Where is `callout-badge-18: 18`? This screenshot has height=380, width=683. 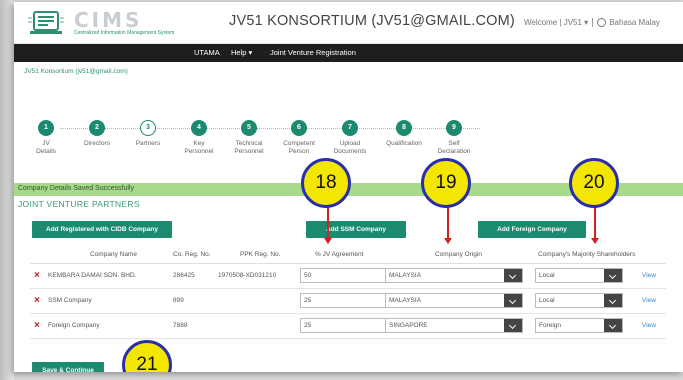 callout-badge-18: 18 is located at coordinates (326, 183).